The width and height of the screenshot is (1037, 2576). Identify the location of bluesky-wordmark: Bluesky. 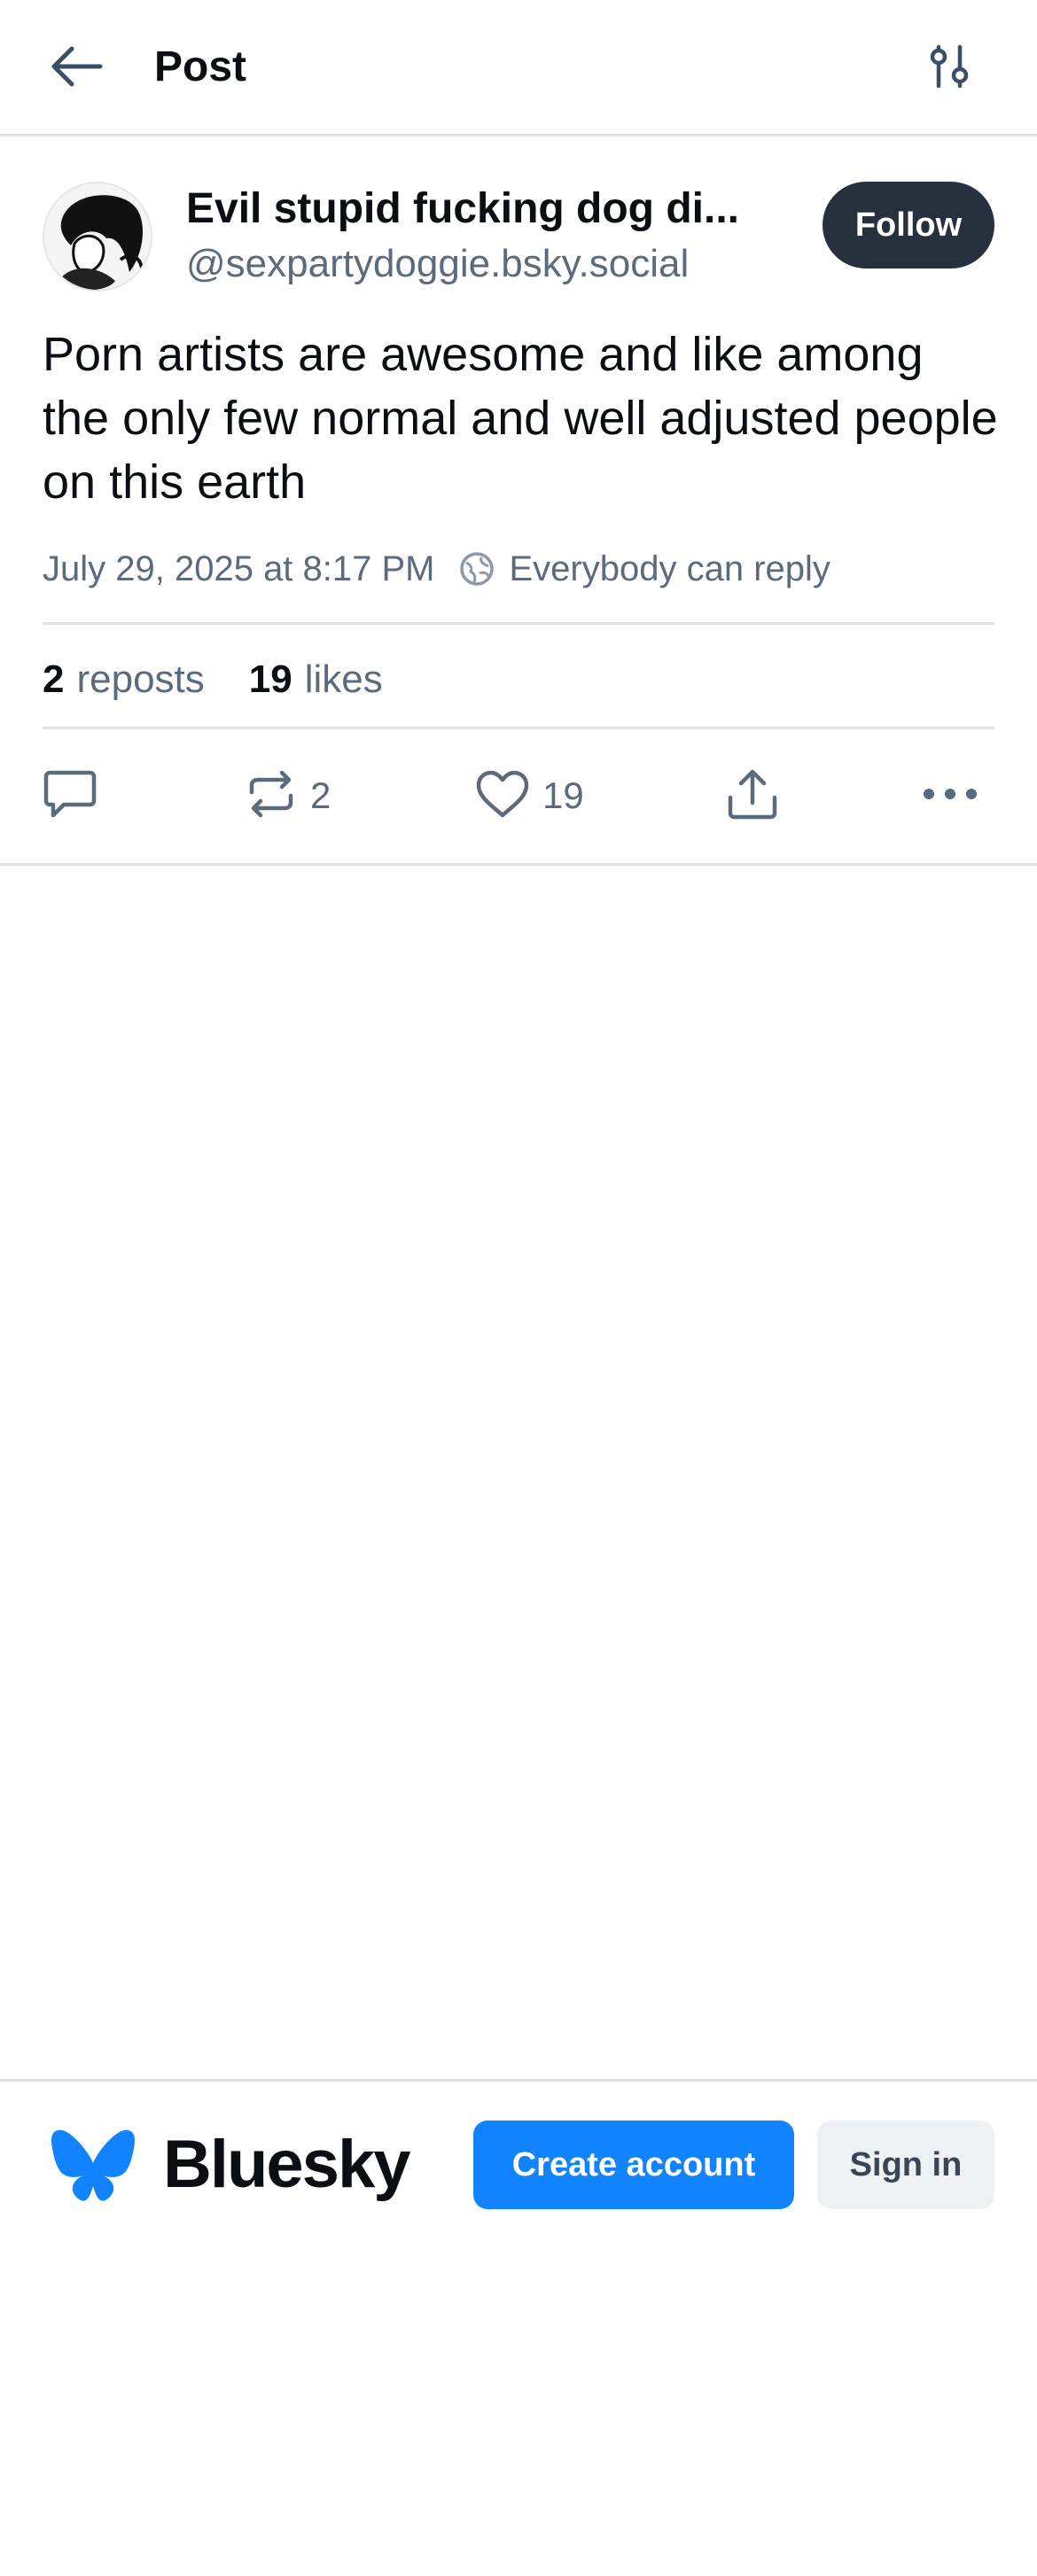
(286, 2164).